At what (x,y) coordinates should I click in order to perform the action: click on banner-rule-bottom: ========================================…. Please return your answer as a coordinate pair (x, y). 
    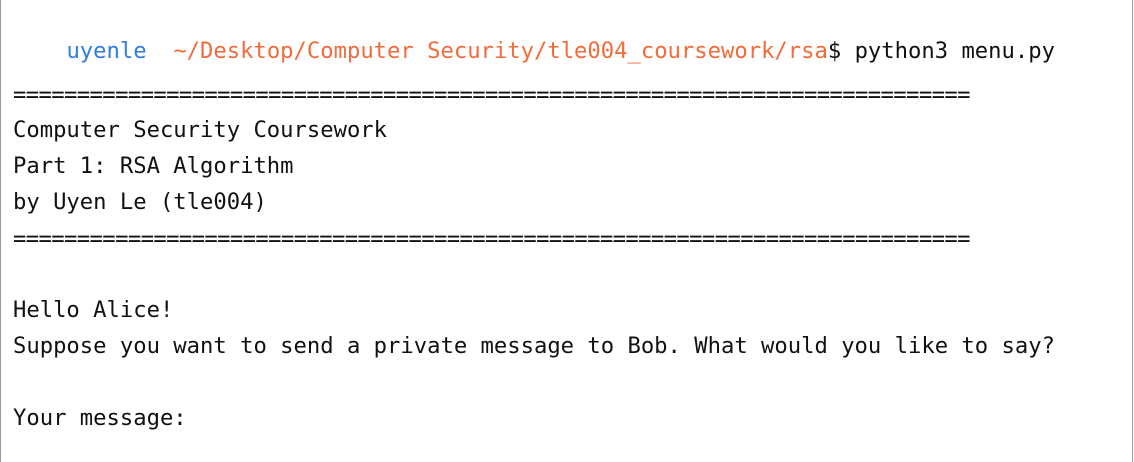
    Looking at the image, I should click on (491, 239).